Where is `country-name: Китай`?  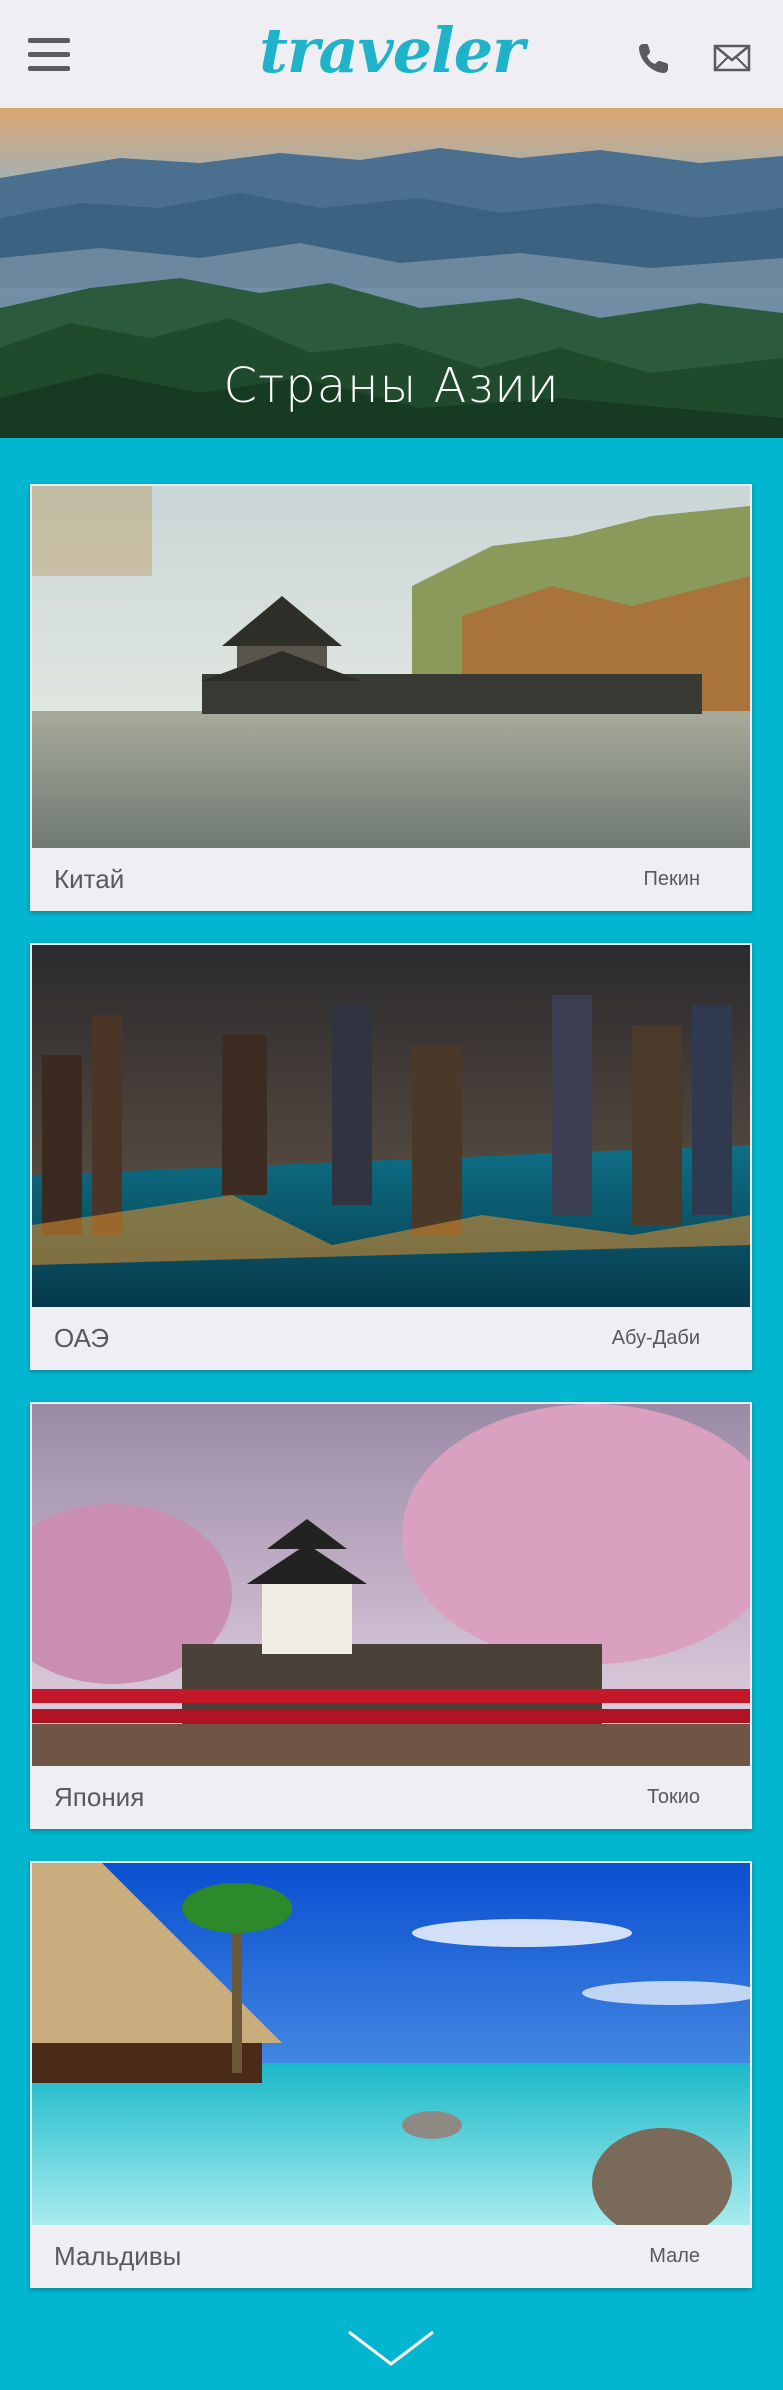 country-name: Китай is located at coordinates (89, 879).